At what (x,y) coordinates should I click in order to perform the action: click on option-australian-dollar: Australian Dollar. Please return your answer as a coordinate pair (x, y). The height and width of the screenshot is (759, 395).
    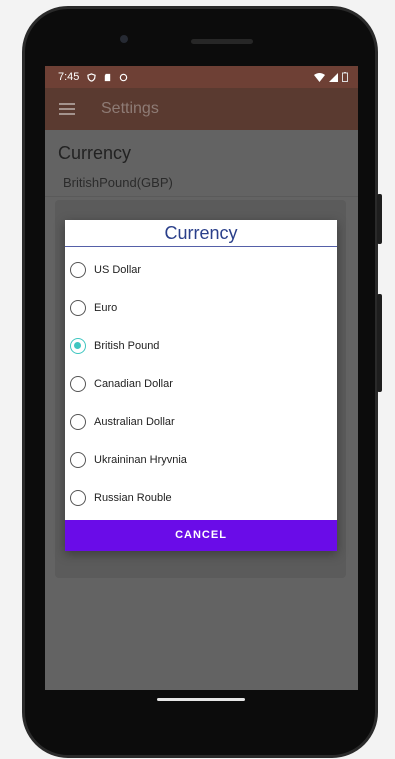
    Looking at the image, I should click on (201, 422).